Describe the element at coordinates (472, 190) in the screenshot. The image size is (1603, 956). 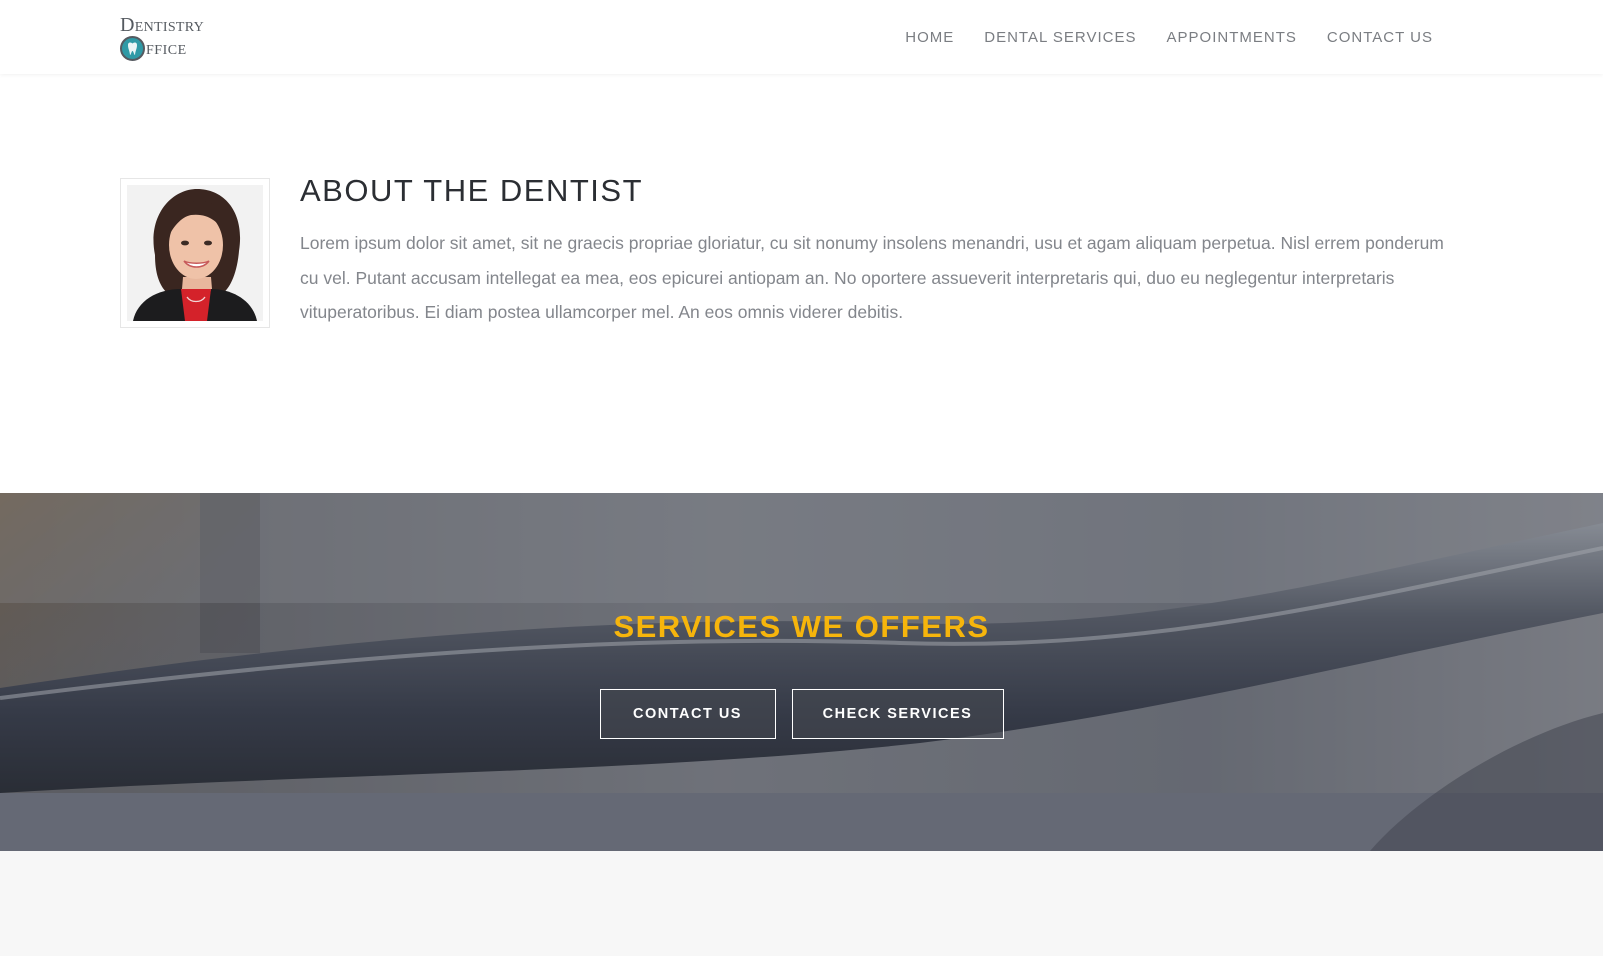
I see `about-title: ABOUT THE DENTIST` at that location.